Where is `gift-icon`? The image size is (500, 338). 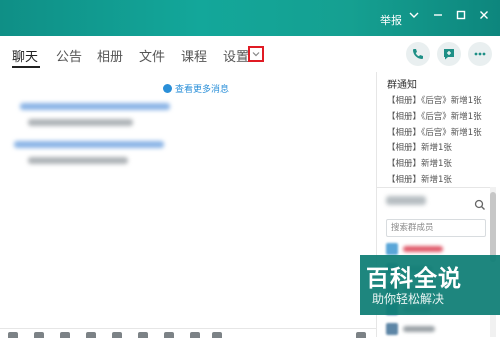 gift-icon is located at coordinates (169, 335).